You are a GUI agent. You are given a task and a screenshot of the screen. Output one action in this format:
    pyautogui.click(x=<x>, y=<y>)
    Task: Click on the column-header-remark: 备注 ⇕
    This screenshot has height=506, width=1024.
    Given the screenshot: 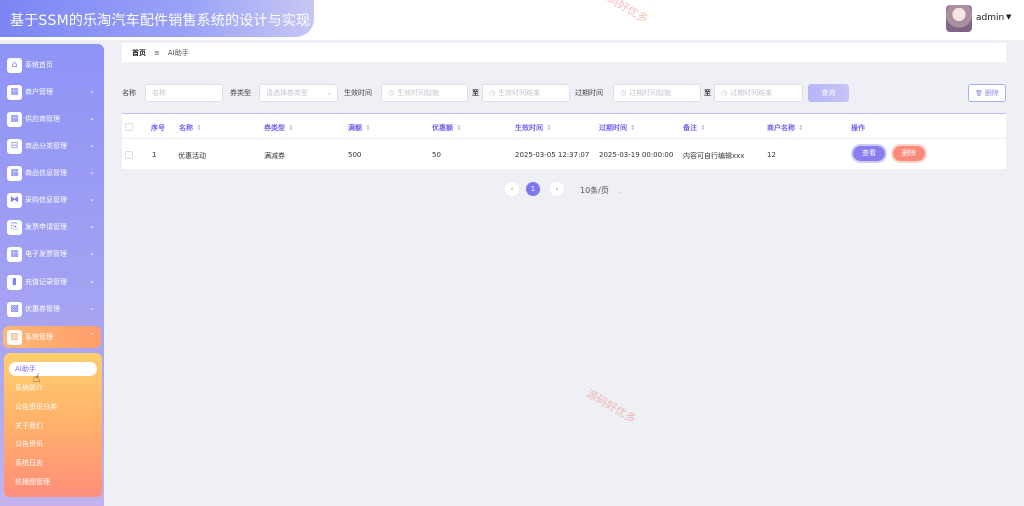 What is the action you would take?
    pyautogui.click(x=694, y=128)
    